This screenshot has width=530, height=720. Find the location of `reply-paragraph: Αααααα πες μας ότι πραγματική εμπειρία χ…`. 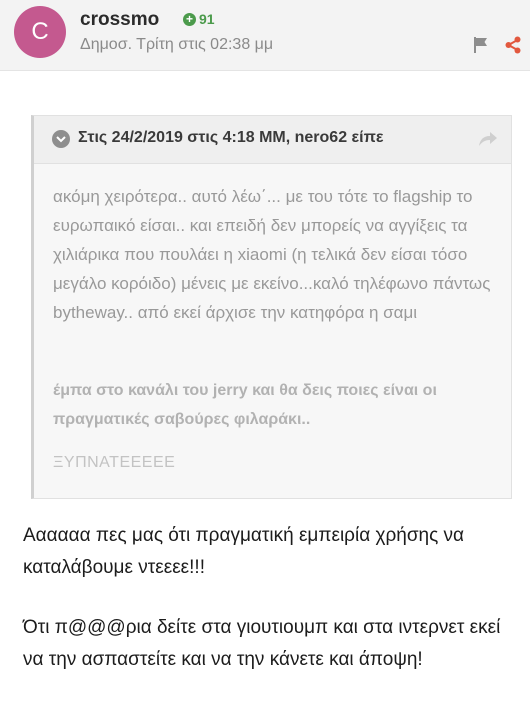

reply-paragraph: Αααααα πες μας ότι πραγματική εμπειρία χ… is located at coordinates (244, 551).